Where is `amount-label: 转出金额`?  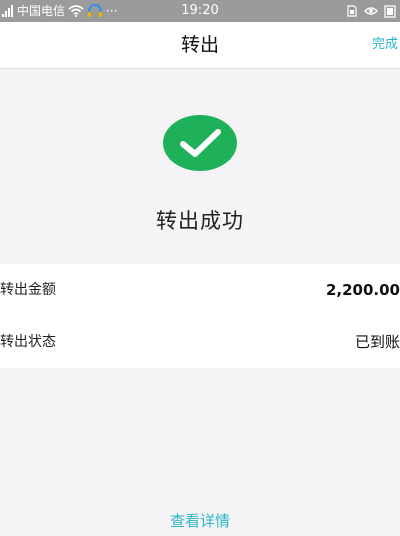 amount-label: 转出金额 is located at coordinates (28, 290).